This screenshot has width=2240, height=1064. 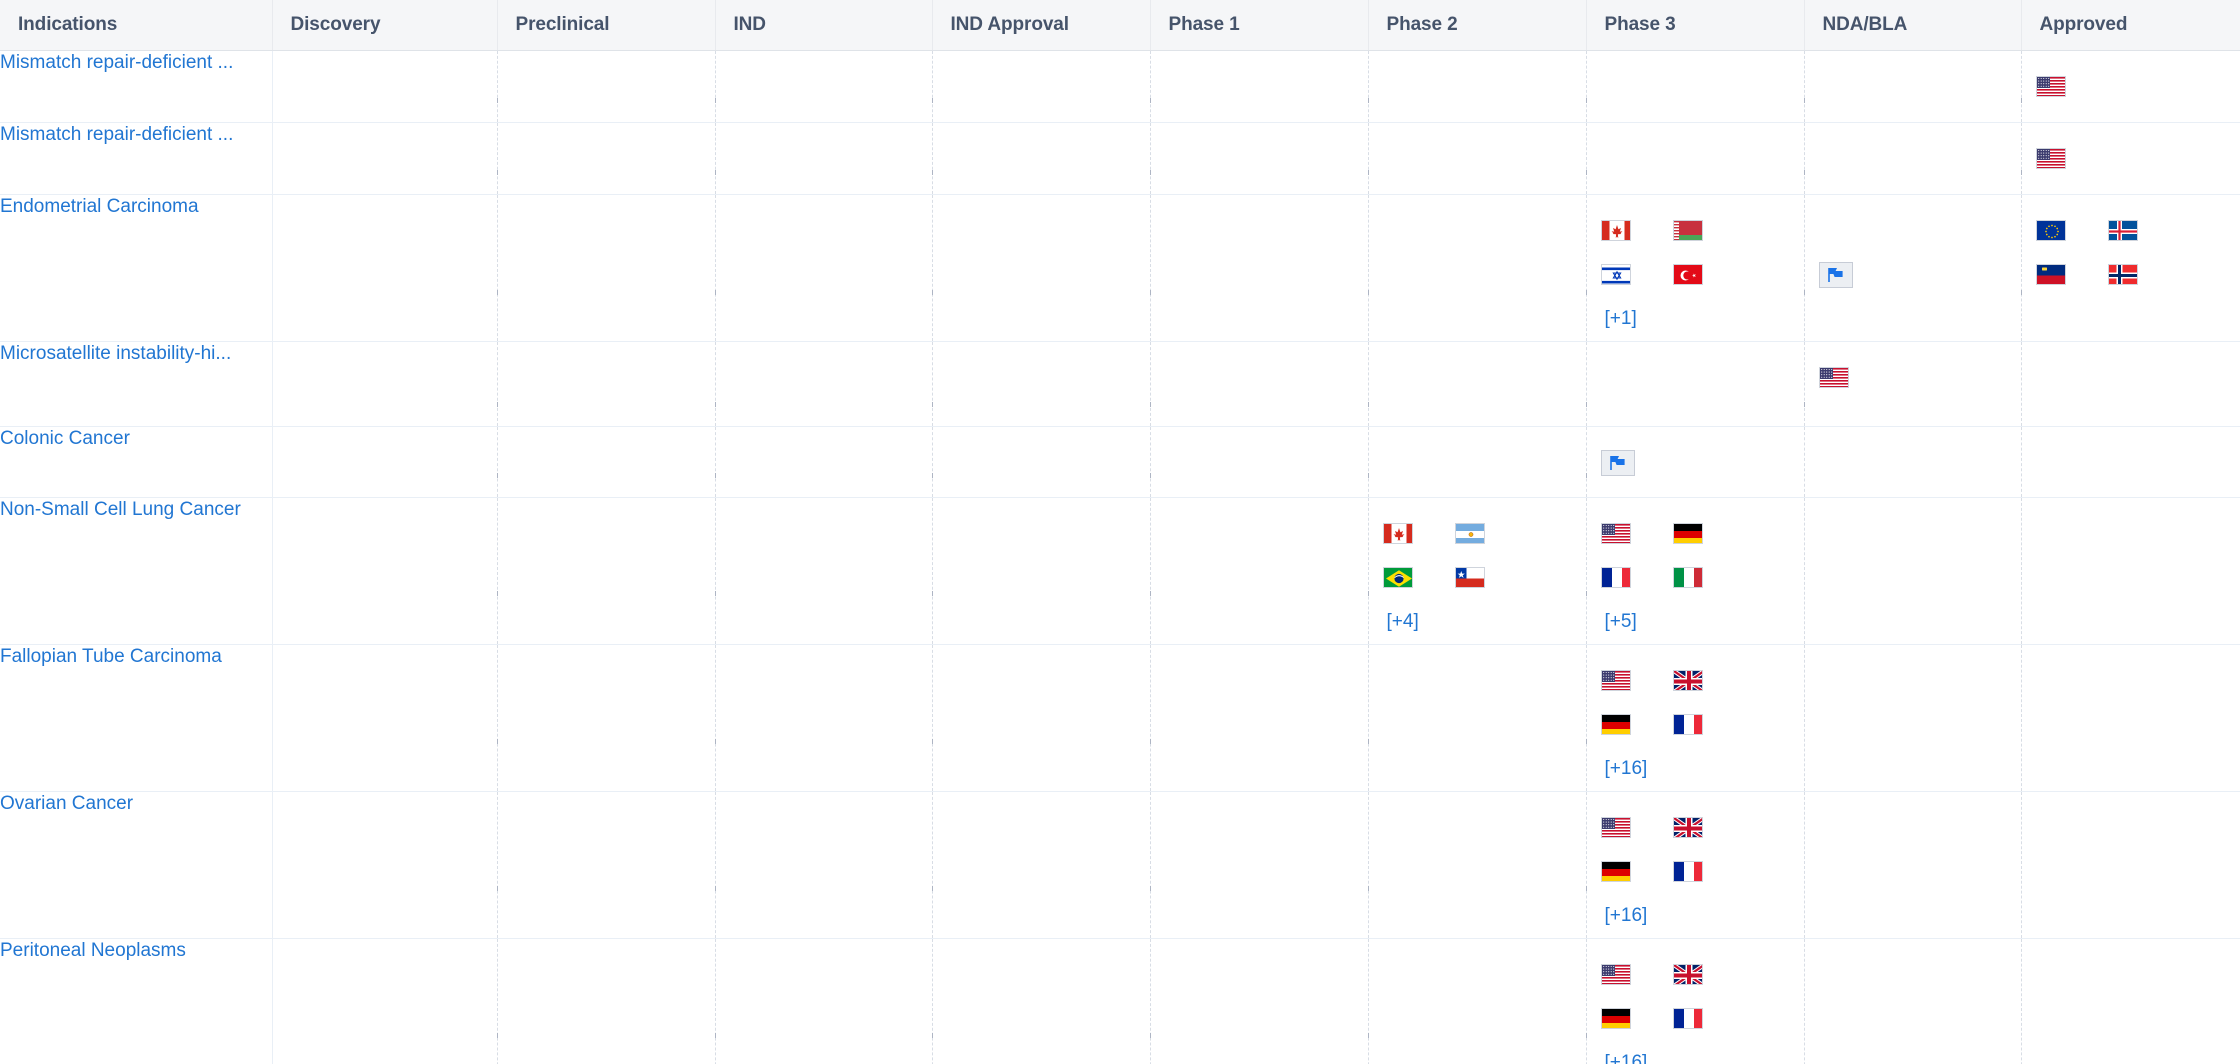 I want to click on column-header-phase2: Phase 2, so click(x=1477, y=25).